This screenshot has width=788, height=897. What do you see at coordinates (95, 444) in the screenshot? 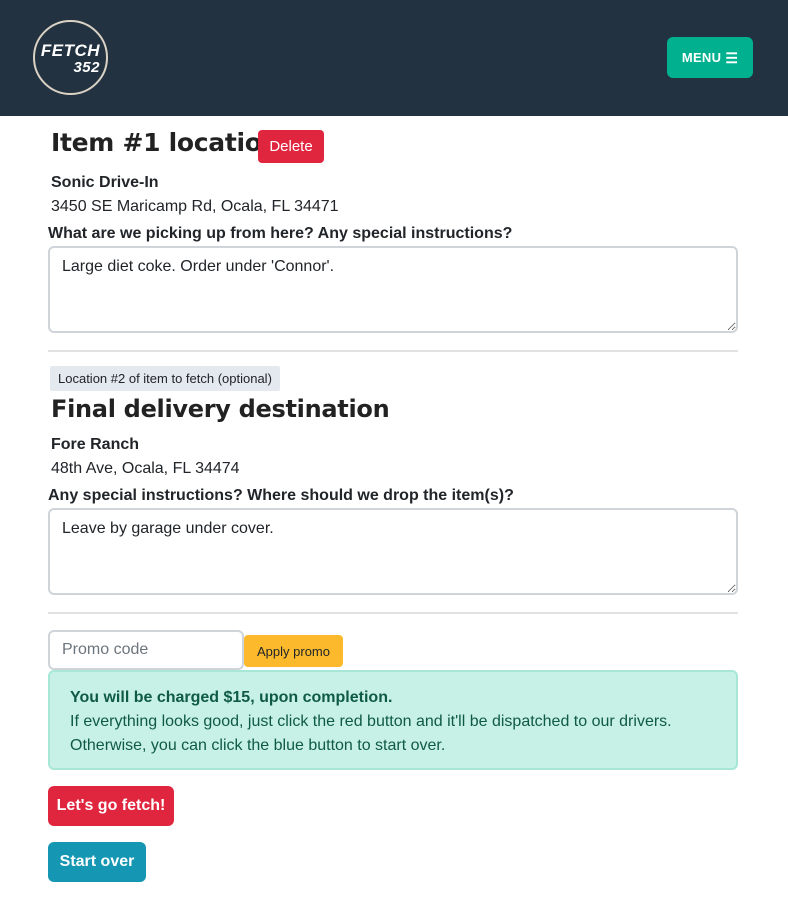
I see `destination-location-name: Fore Ranch` at bounding box center [95, 444].